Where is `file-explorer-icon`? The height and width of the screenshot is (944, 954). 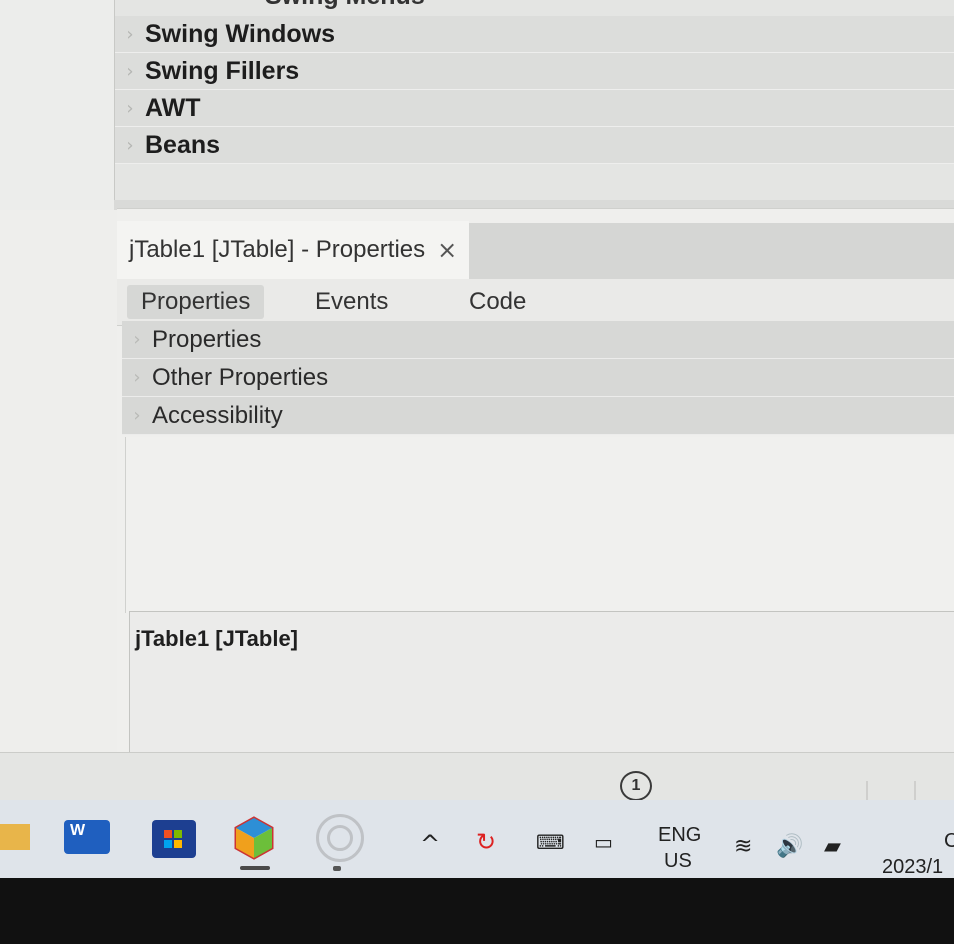
file-explorer-icon is located at coordinates (15, 837).